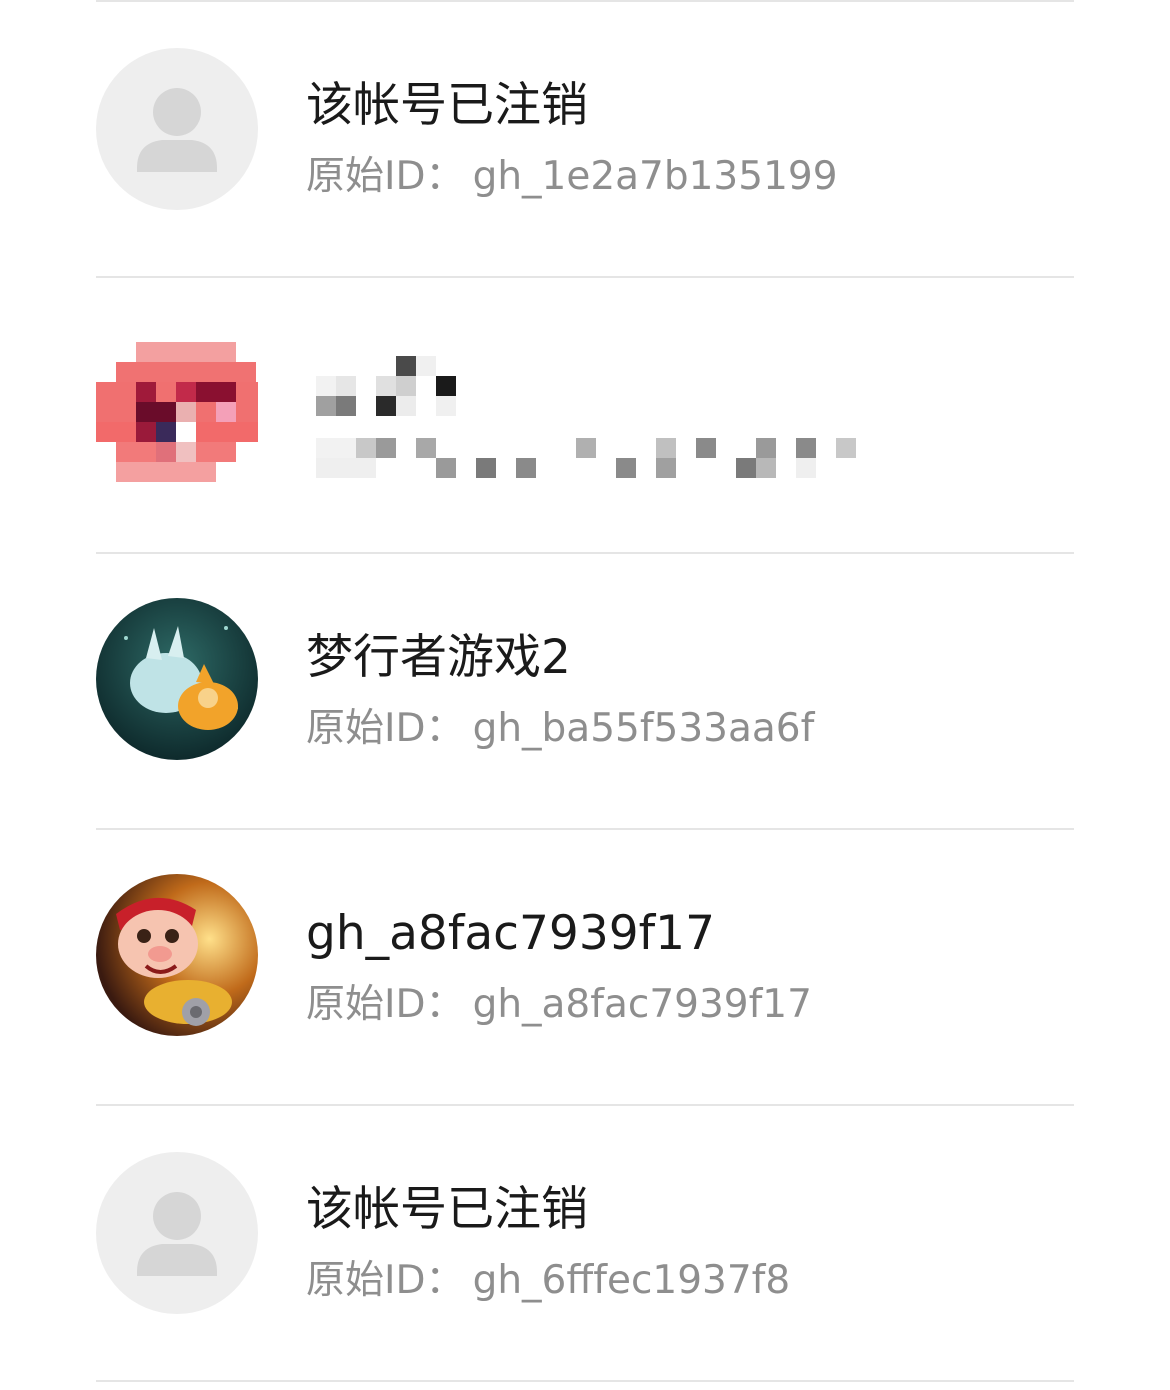 This screenshot has width=1170, height=1390. What do you see at coordinates (438, 657) in the screenshot?
I see `account-name: 梦行者游戏2` at bounding box center [438, 657].